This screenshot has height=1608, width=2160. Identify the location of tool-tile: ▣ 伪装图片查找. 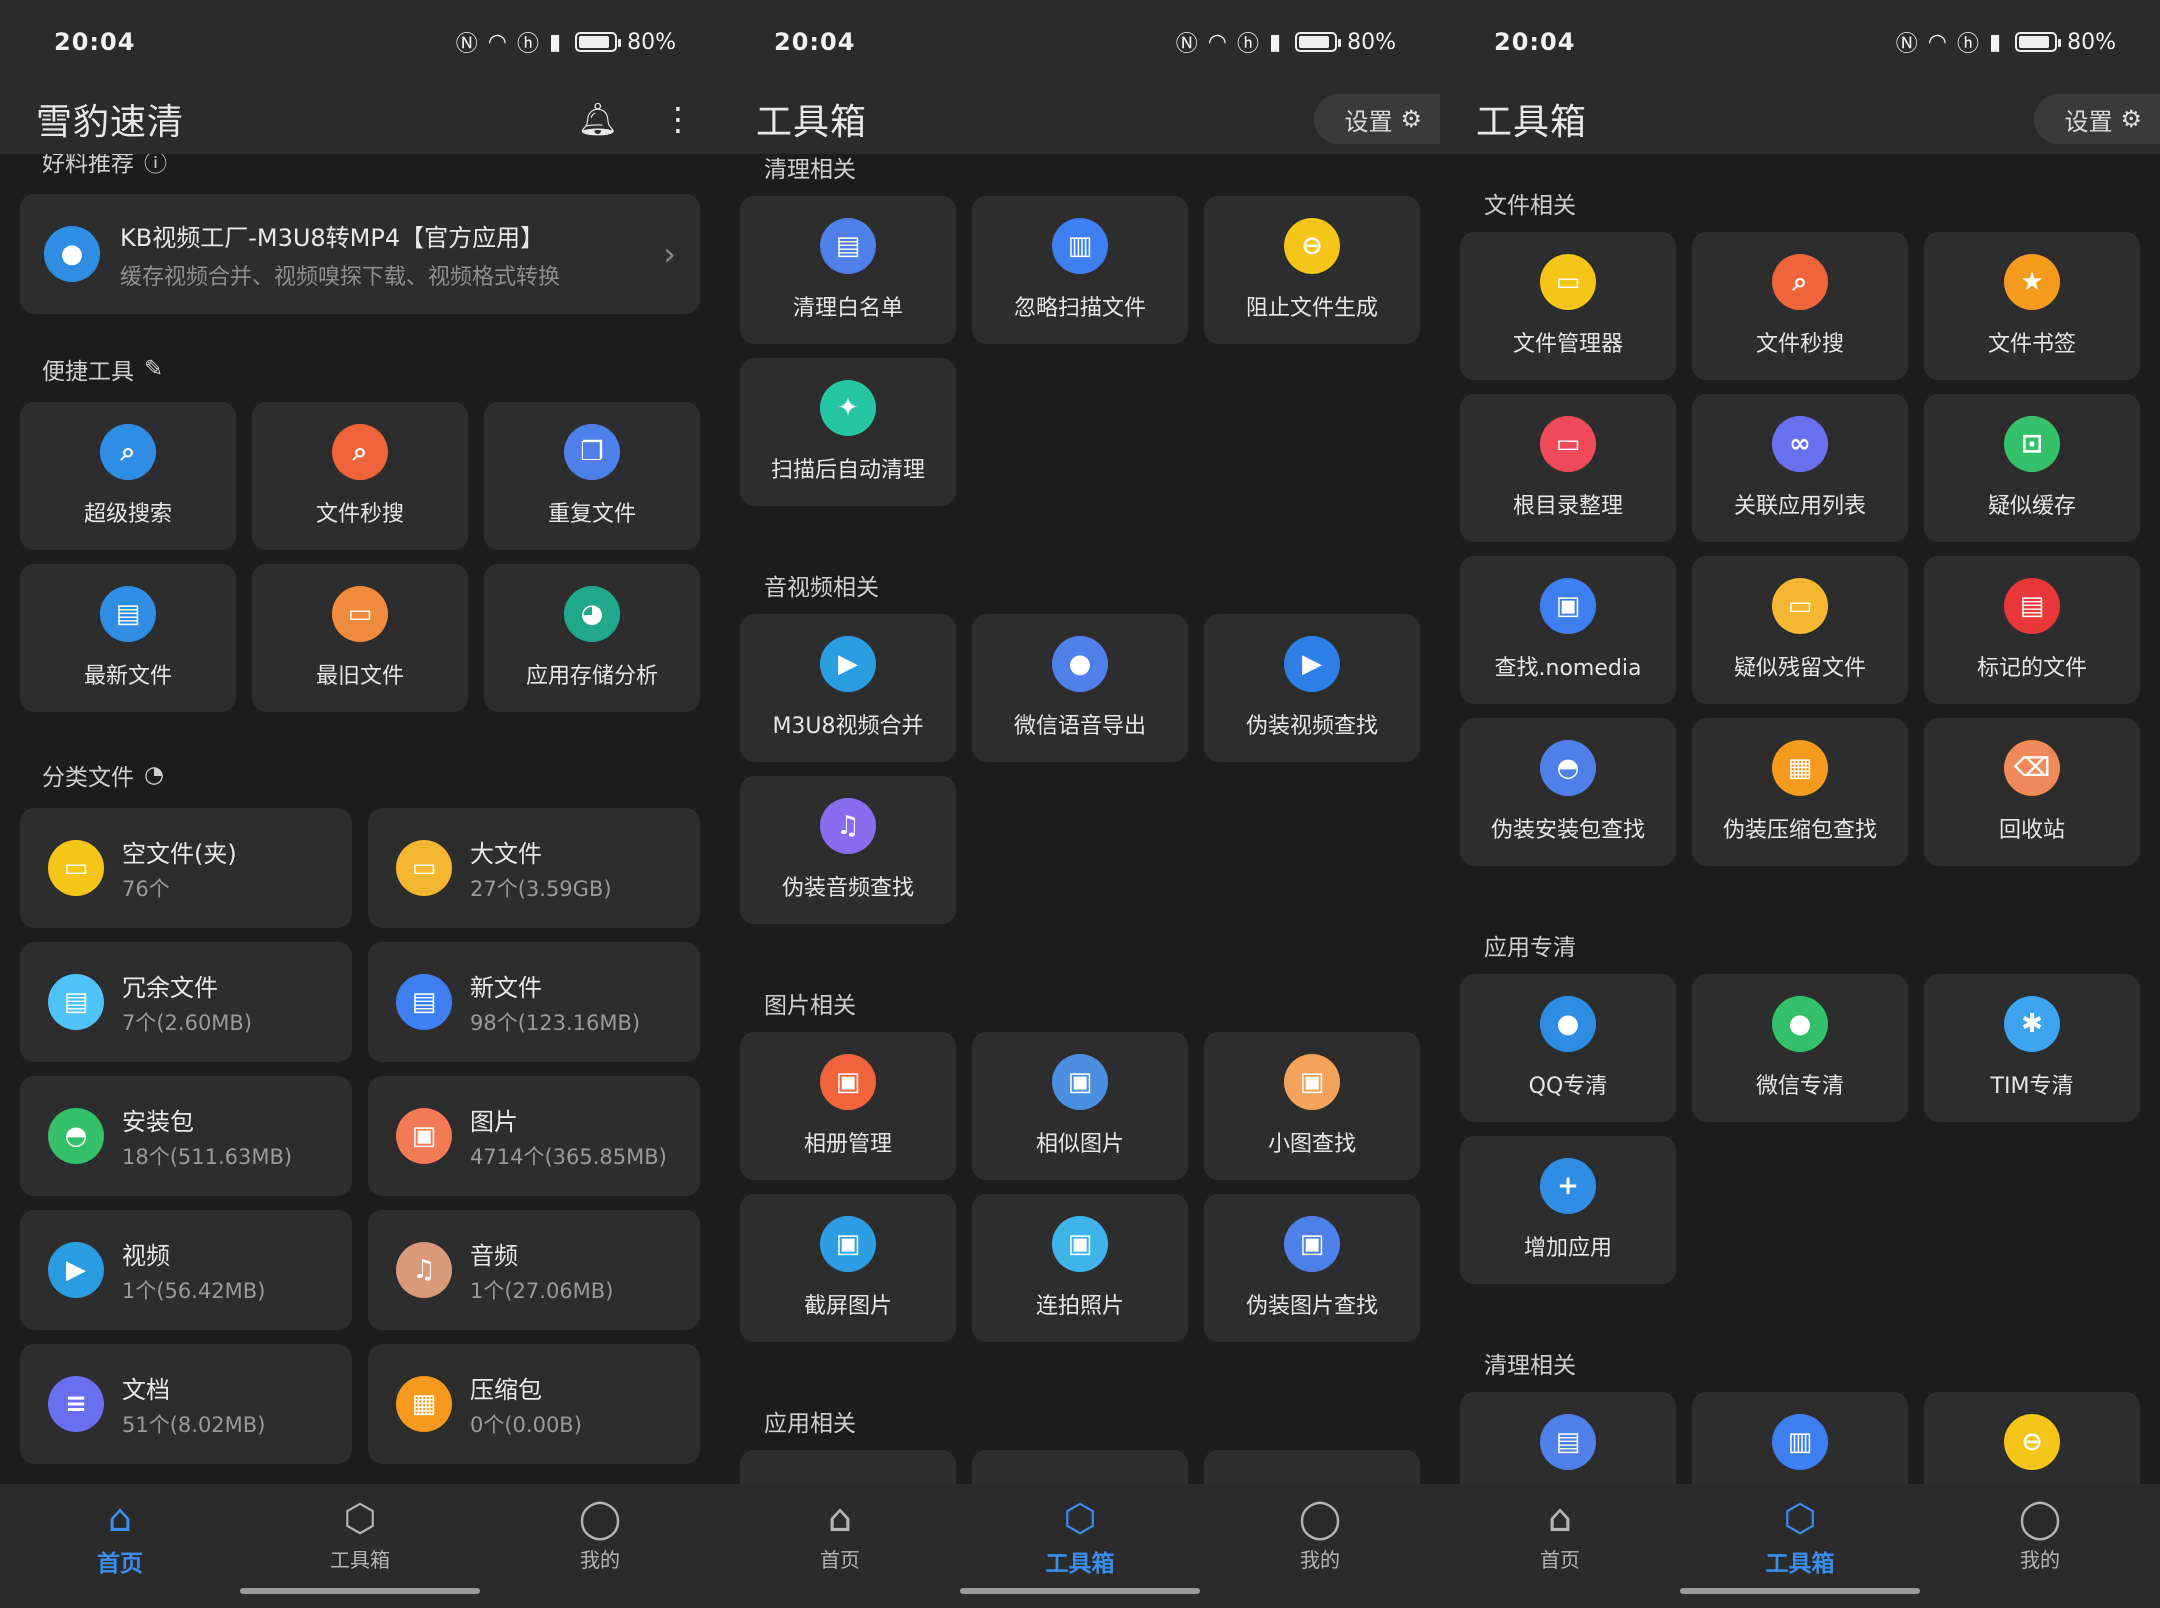
(1312, 1268).